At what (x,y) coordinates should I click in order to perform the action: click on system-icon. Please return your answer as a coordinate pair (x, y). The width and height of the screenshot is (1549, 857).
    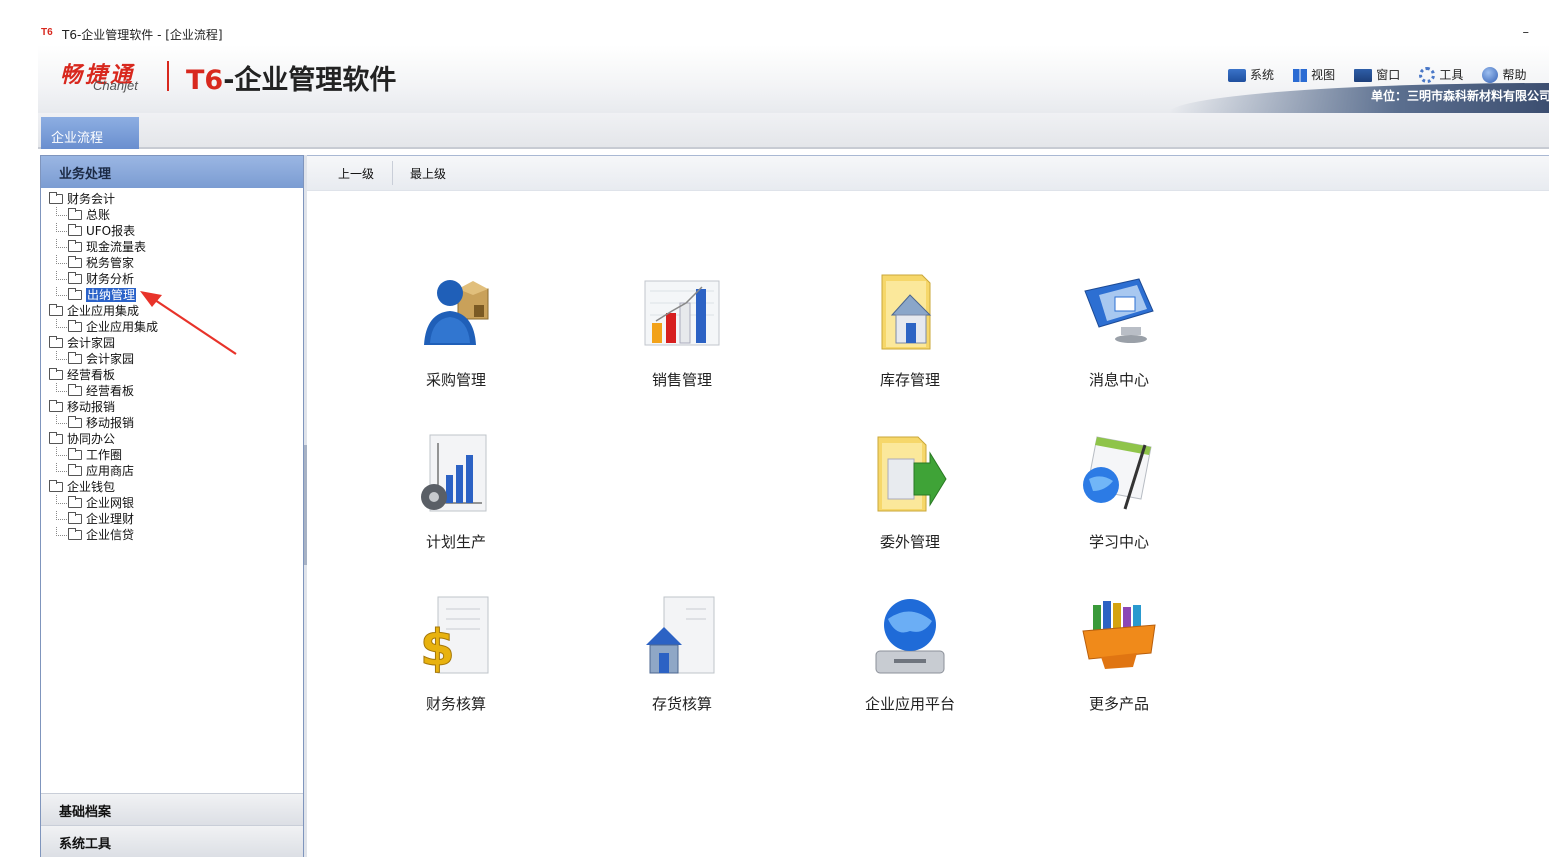
    Looking at the image, I should click on (1237, 75).